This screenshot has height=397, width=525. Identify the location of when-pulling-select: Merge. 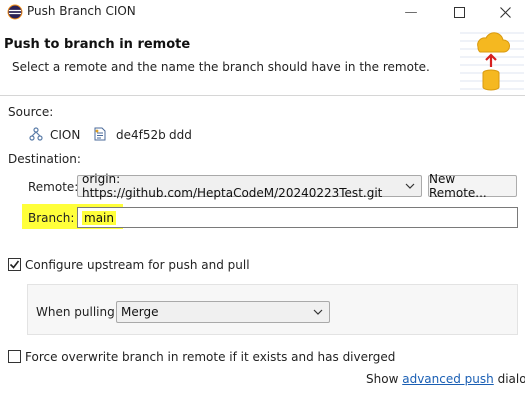
(223, 312).